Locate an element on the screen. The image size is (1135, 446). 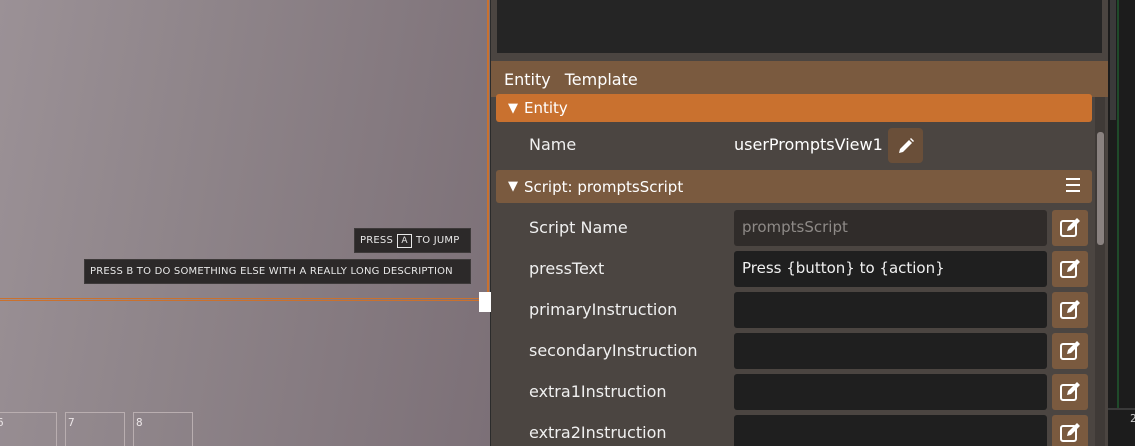
press-text-field: Press {button} to {action} is located at coordinates (890, 269).